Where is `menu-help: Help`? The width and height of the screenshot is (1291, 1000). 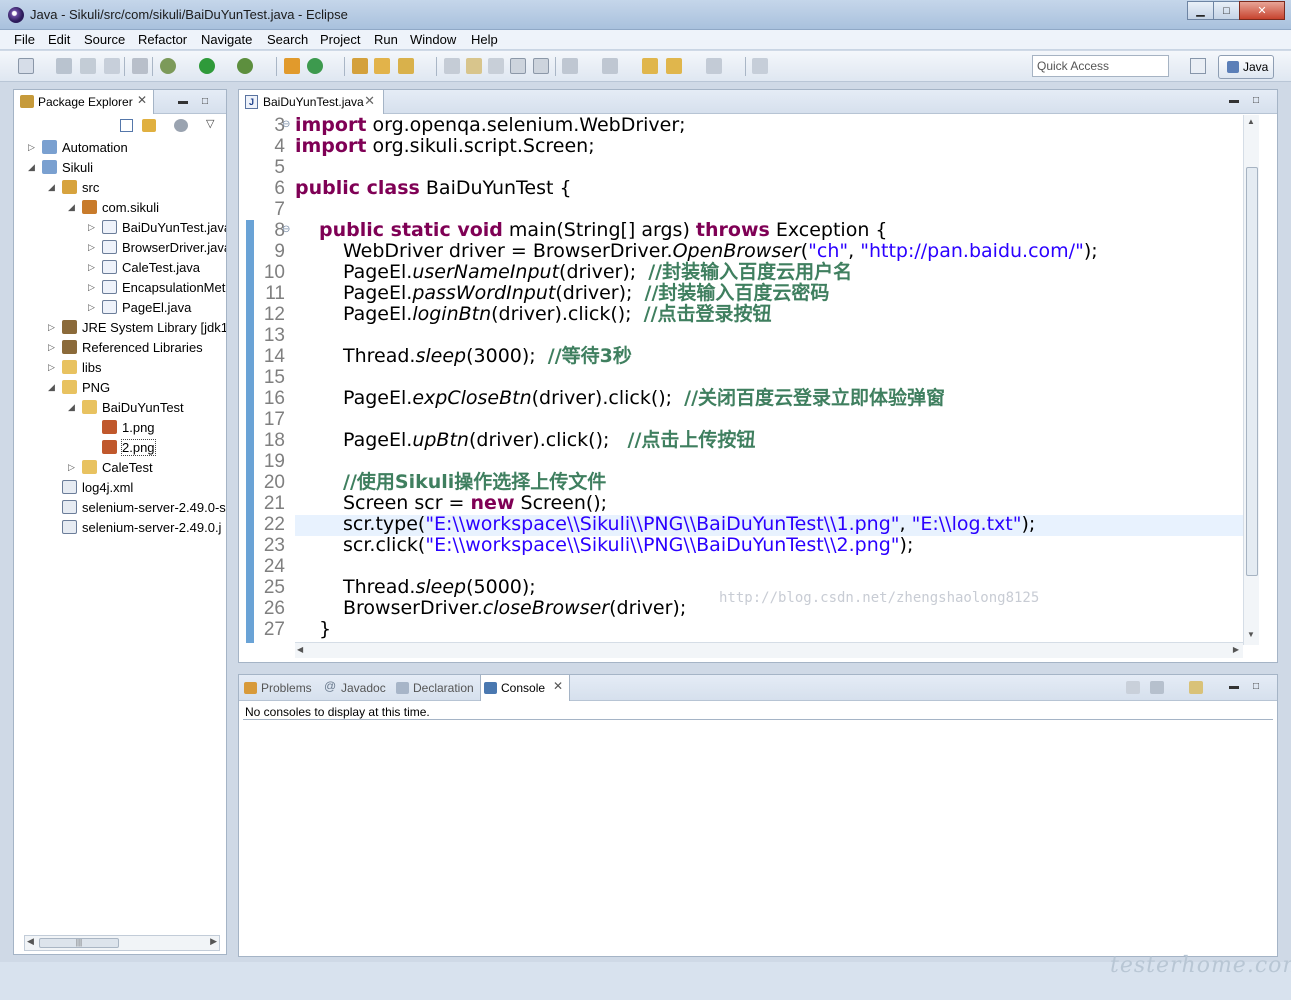
menu-help: Help is located at coordinates (484, 39).